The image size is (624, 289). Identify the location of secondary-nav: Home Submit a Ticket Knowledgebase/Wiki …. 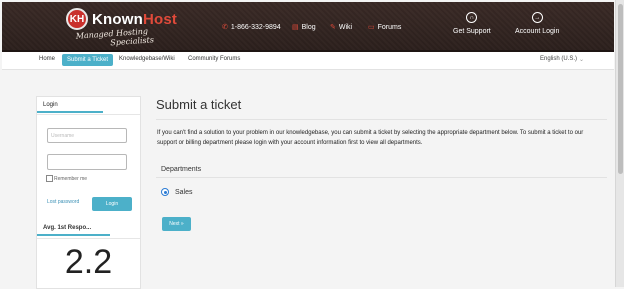
(308, 61).